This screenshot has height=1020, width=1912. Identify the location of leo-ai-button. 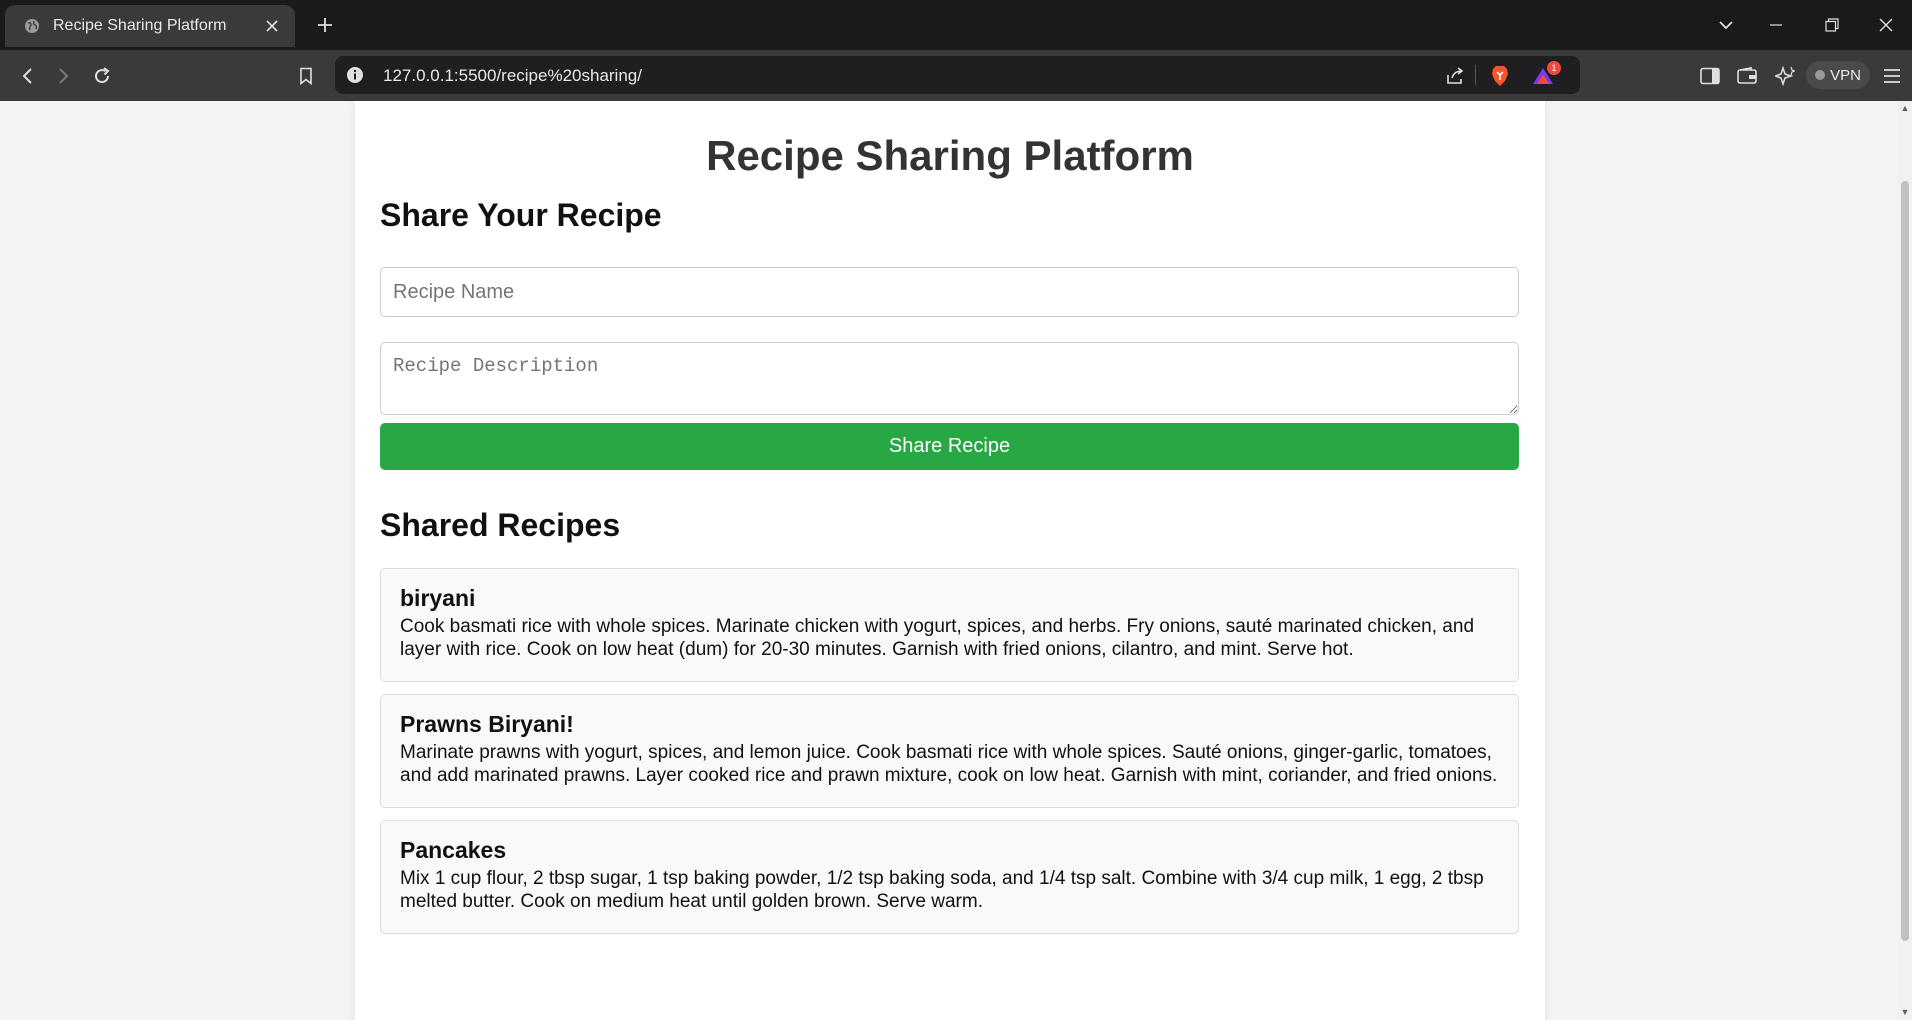
(1785, 76).